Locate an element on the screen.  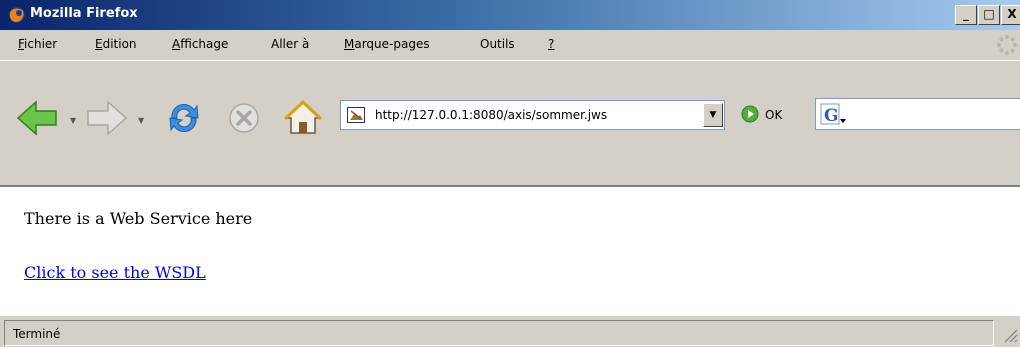
menu-marque-pages: Marque-pages is located at coordinates (387, 44).